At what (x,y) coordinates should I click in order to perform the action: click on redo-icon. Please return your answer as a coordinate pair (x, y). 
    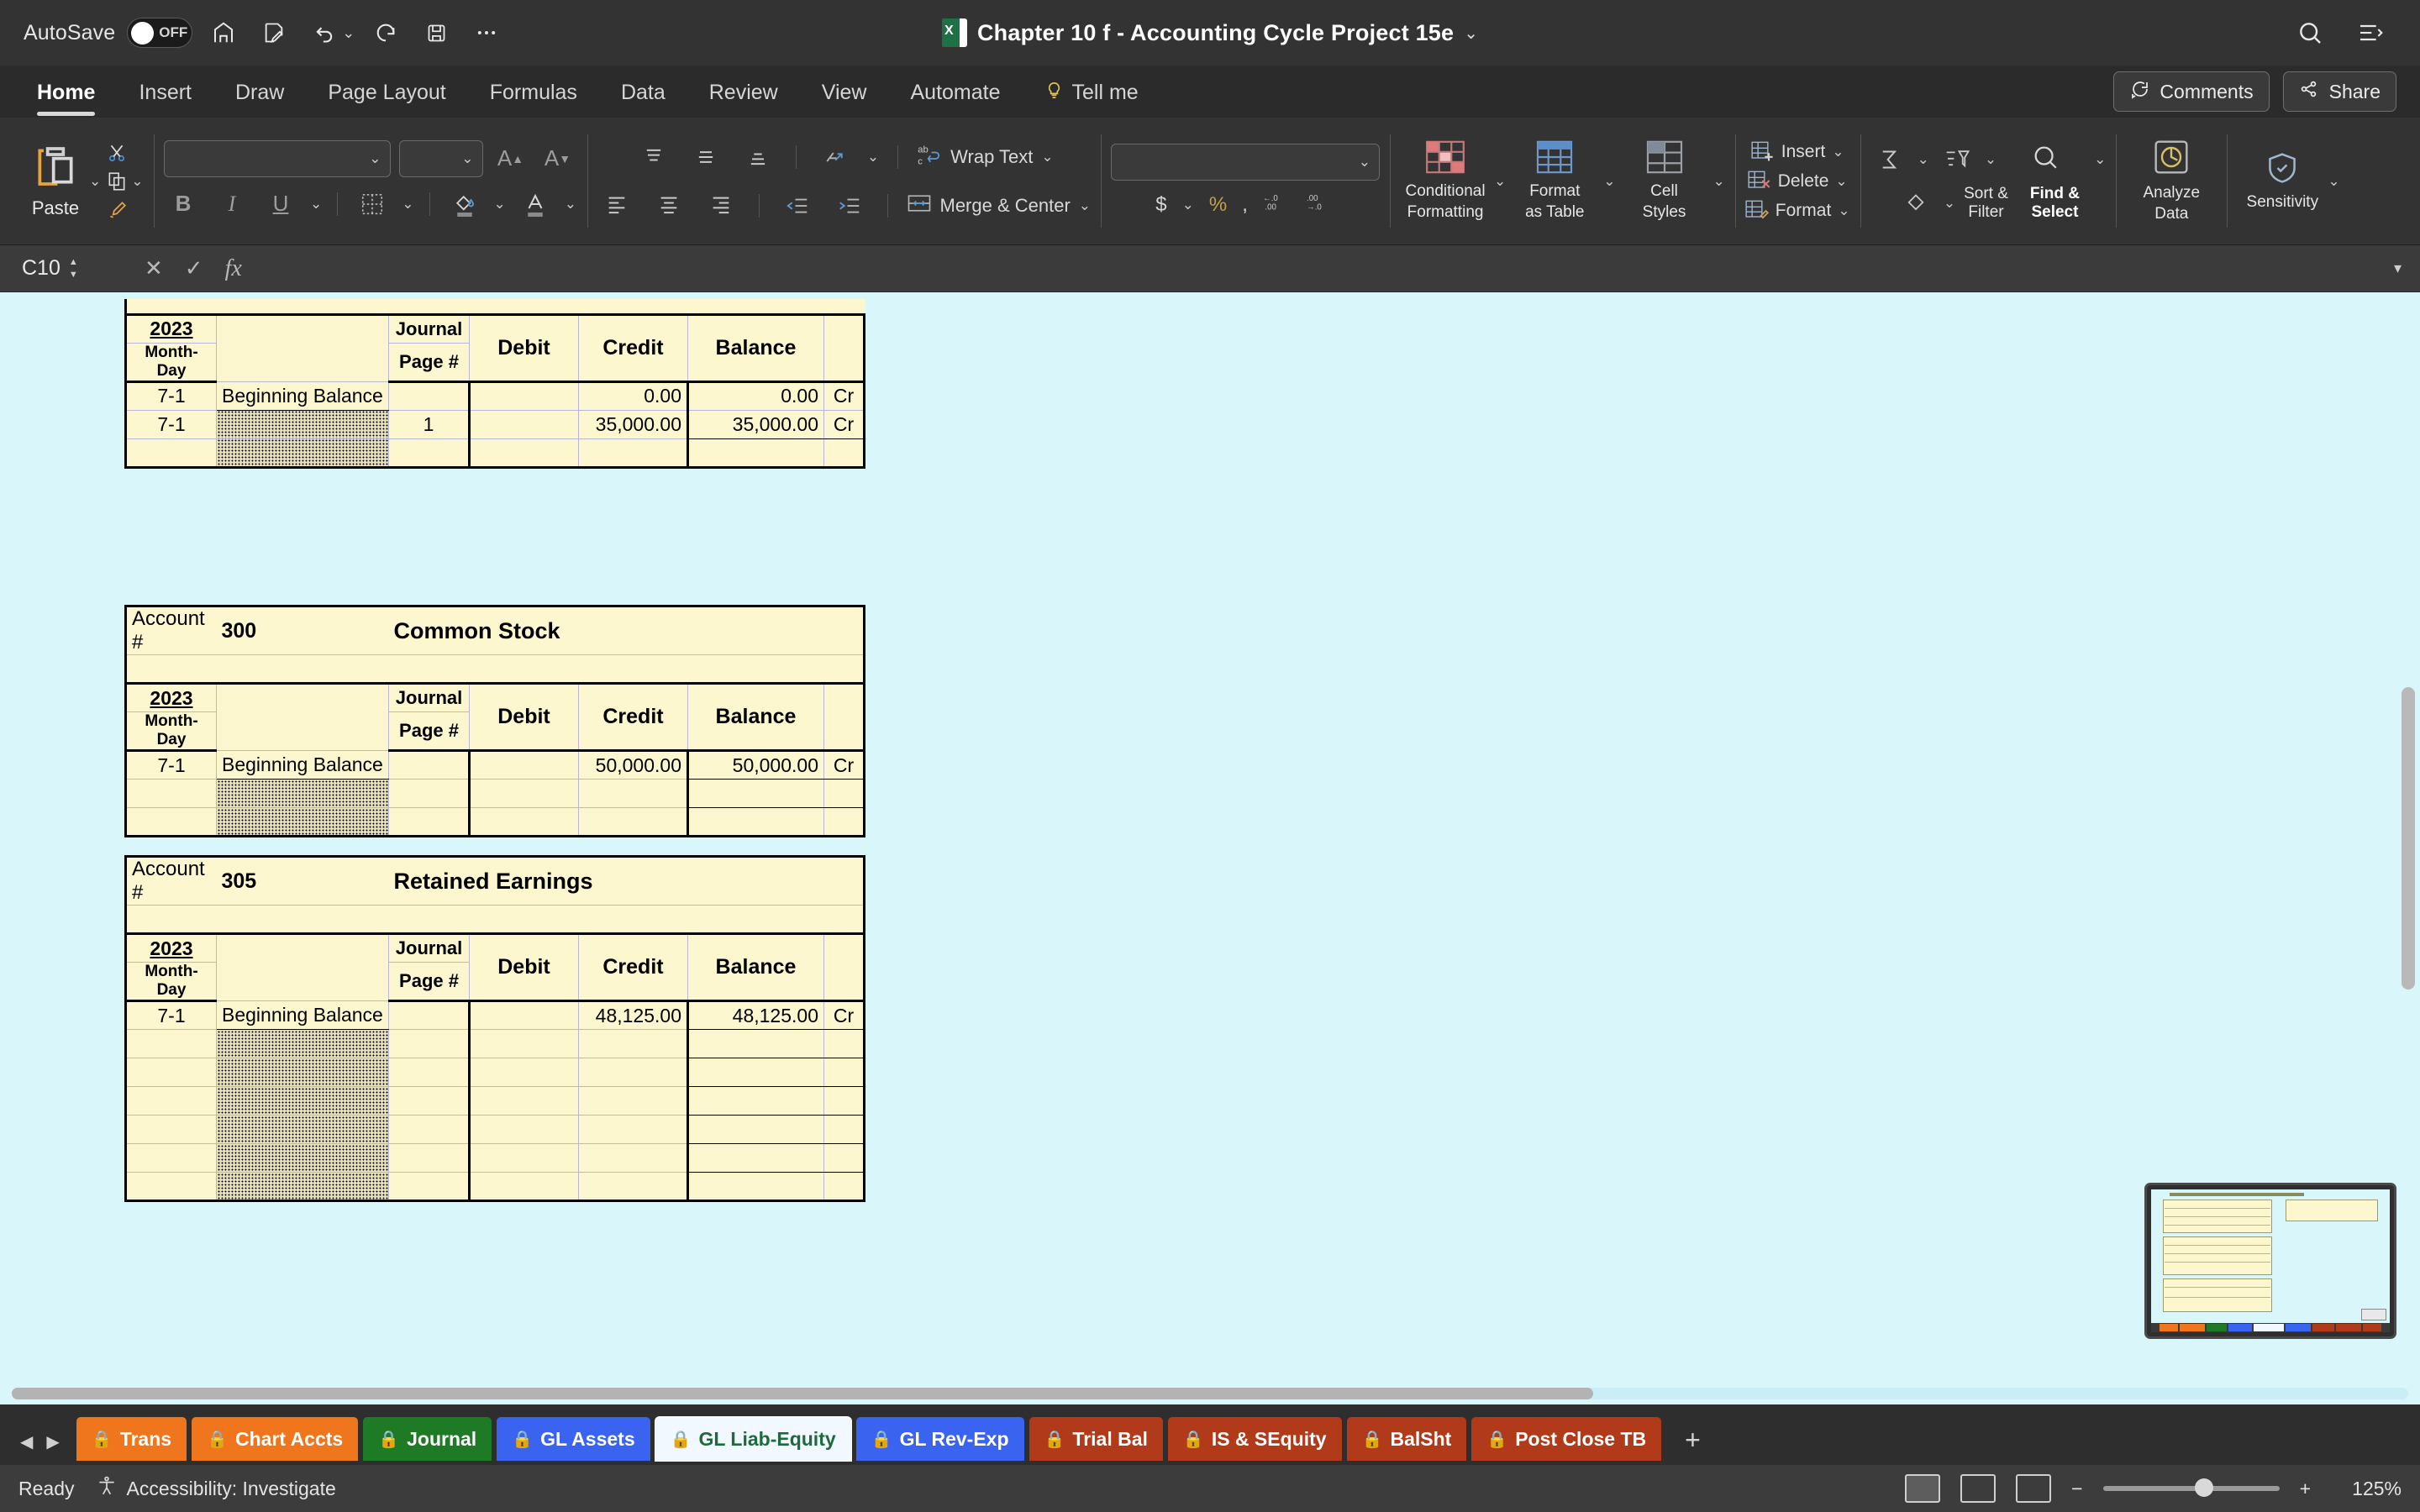
    Looking at the image, I should click on (385, 32).